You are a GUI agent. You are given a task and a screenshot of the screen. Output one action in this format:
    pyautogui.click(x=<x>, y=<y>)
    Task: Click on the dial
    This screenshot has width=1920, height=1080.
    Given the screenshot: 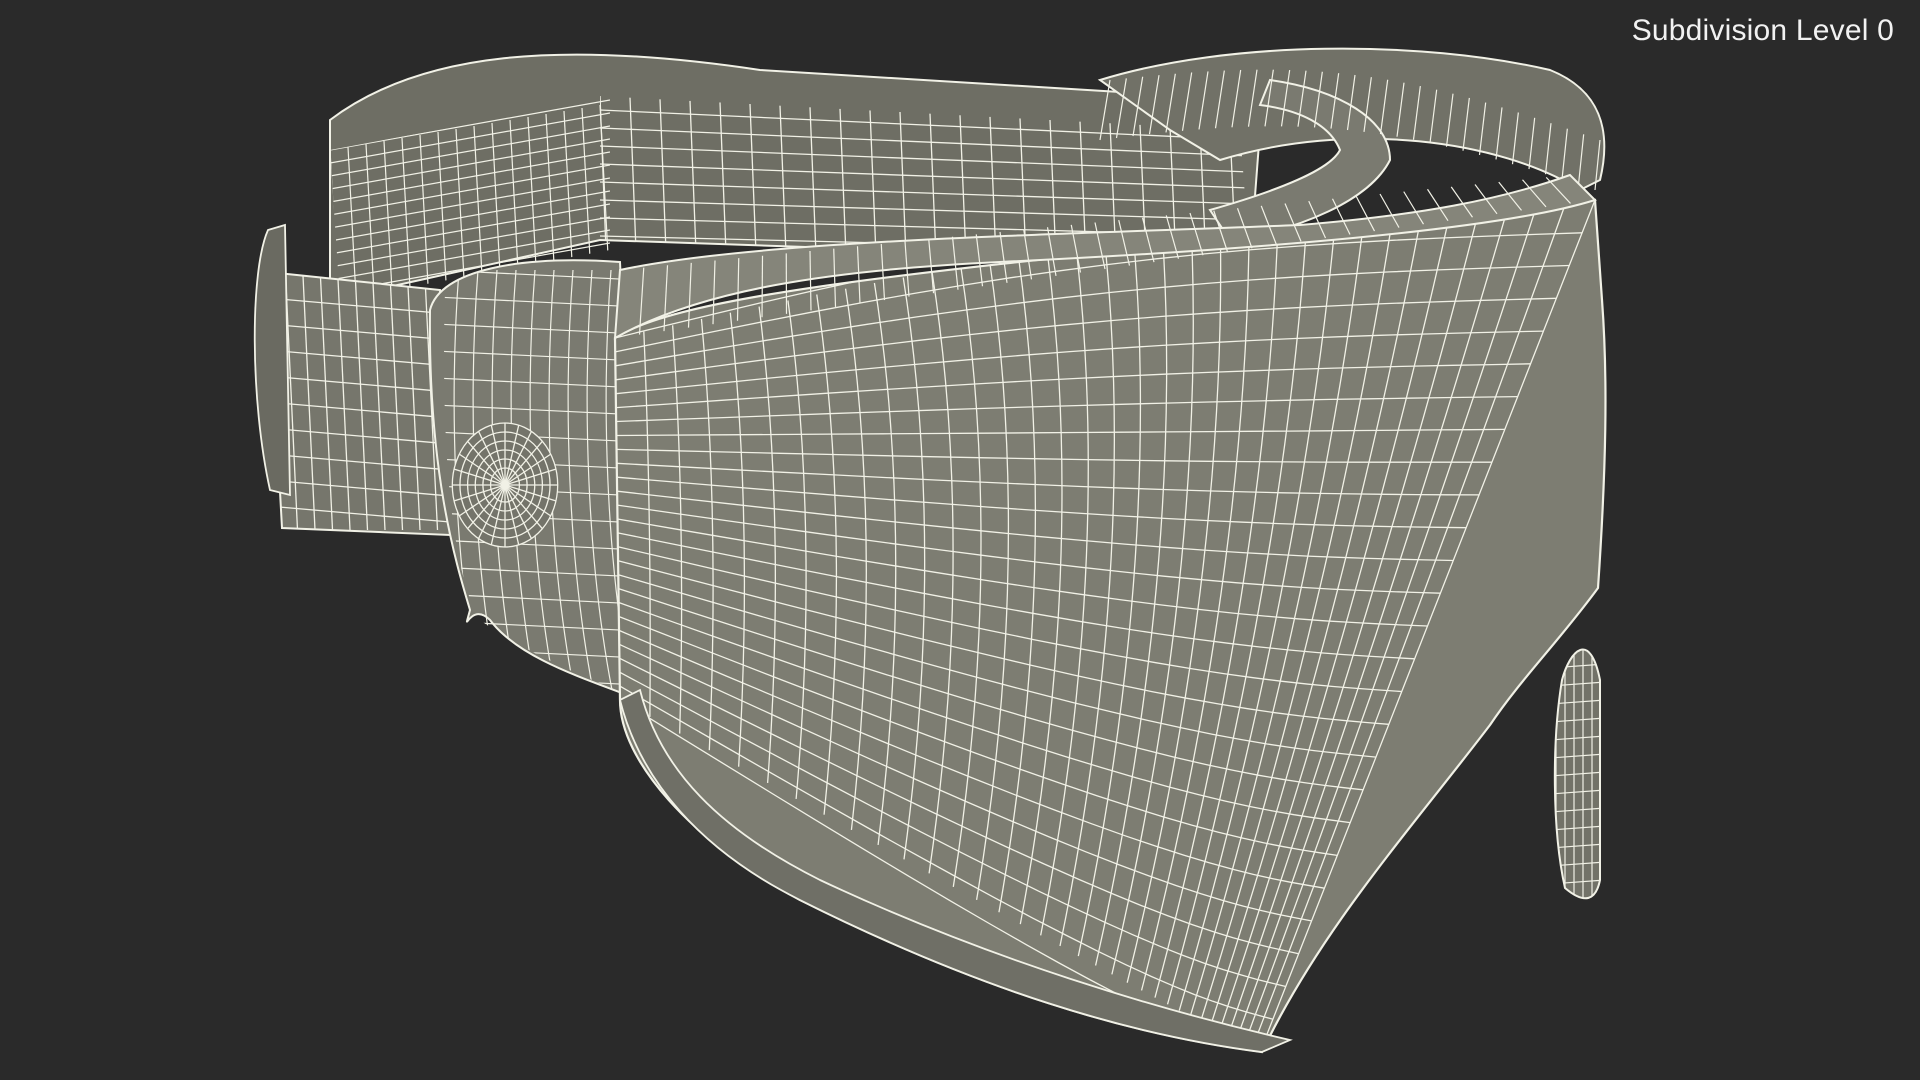 What is the action you would take?
    pyautogui.click(x=505, y=485)
    